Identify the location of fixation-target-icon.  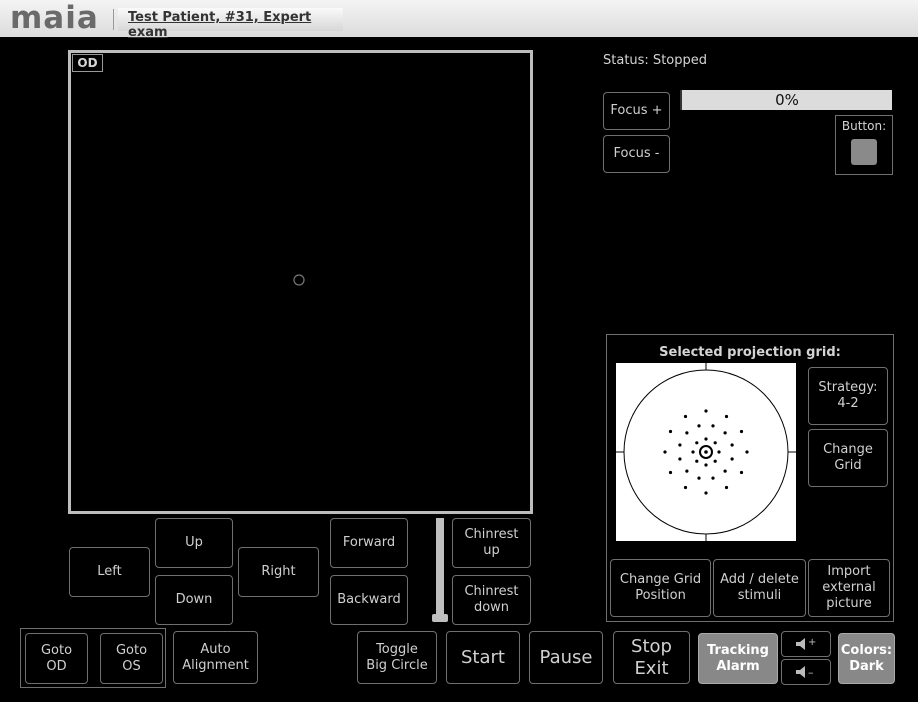
(299, 280).